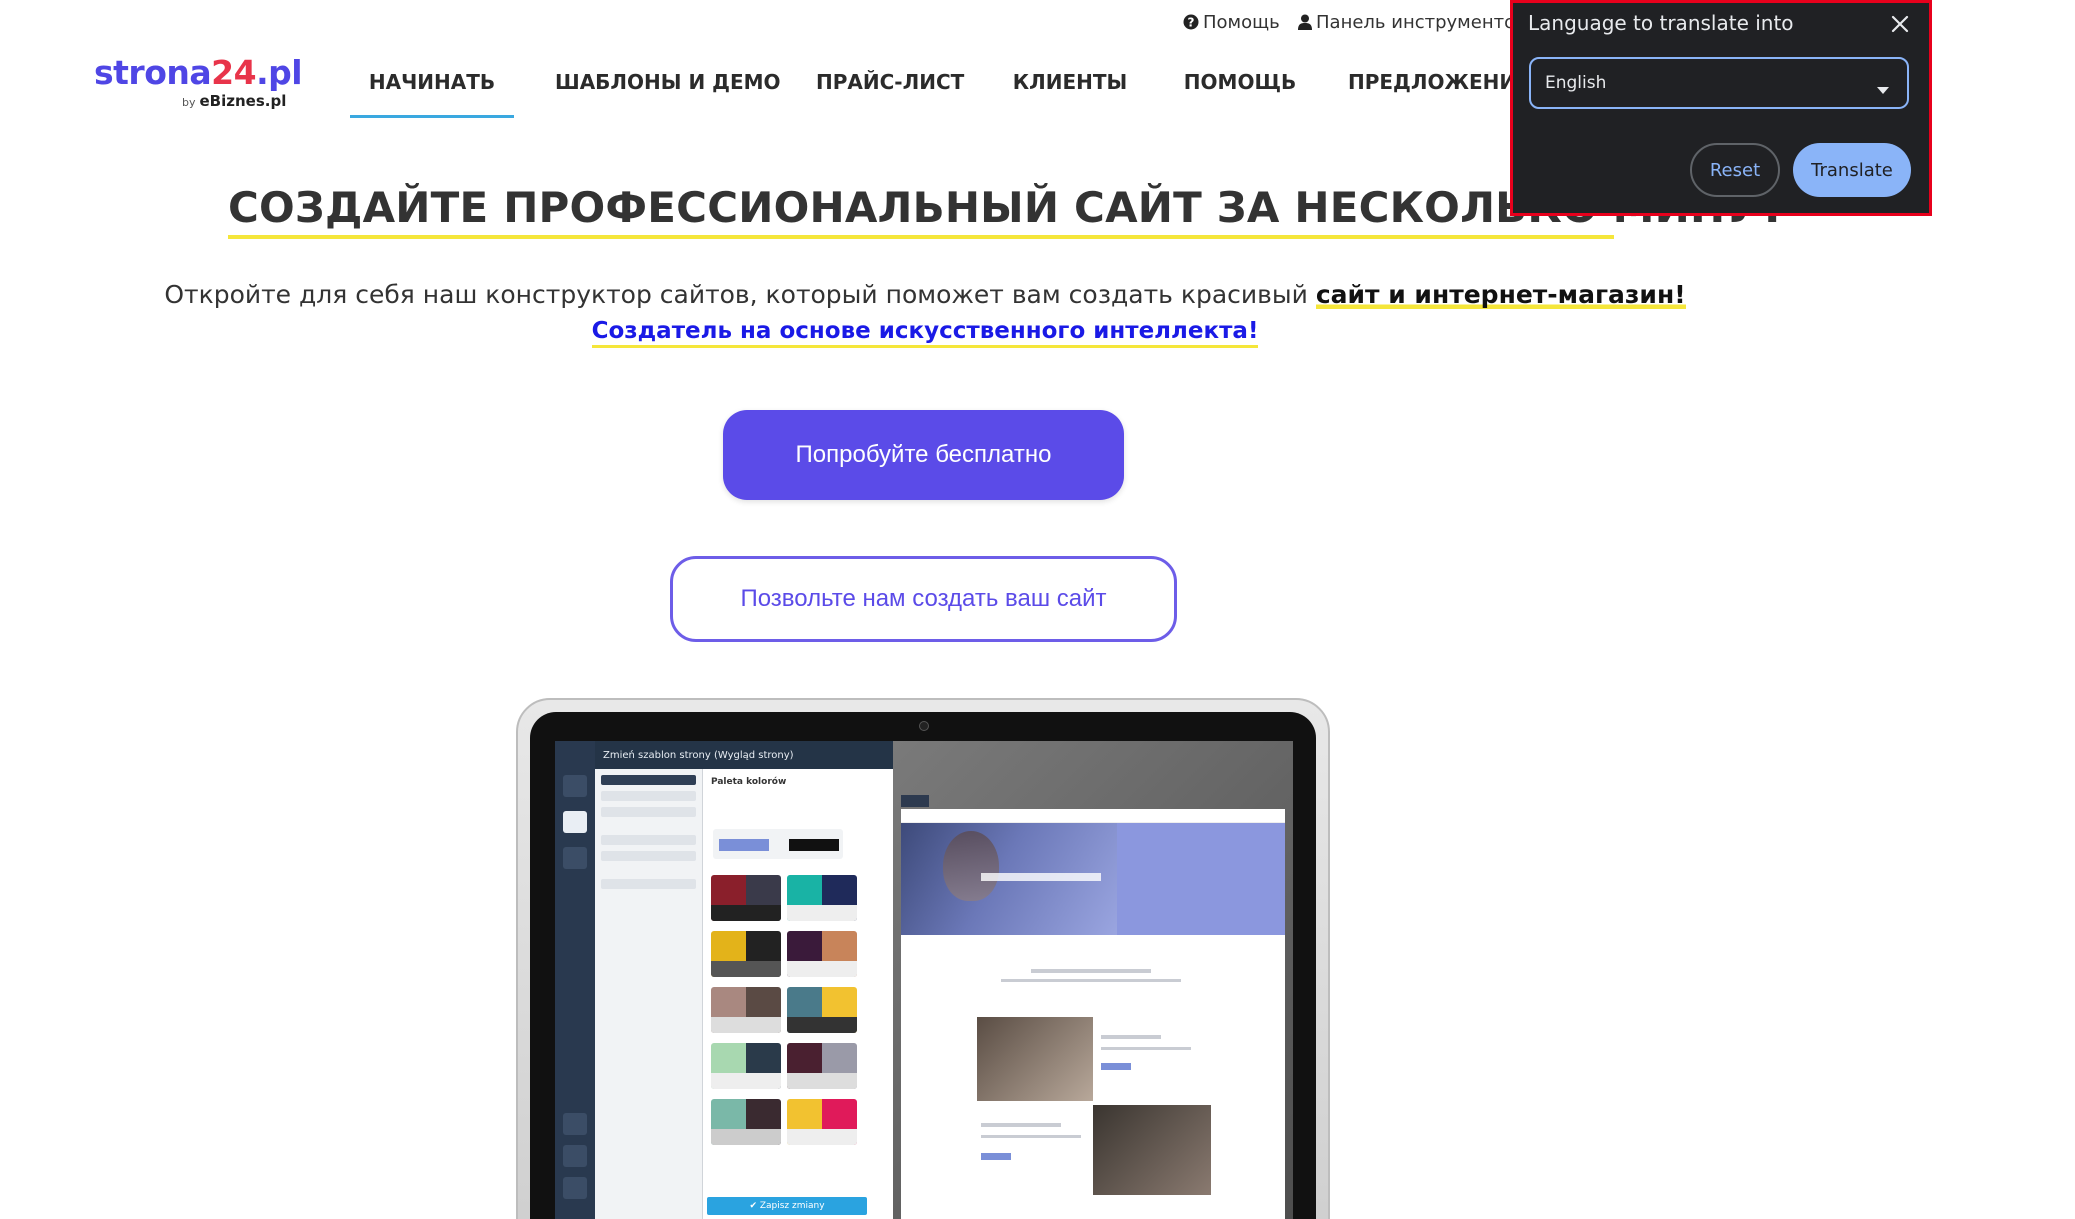 The width and height of the screenshot is (2075, 1219). What do you see at coordinates (1576, 83) in the screenshot?
I see `language-select-value: English` at bounding box center [1576, 83].